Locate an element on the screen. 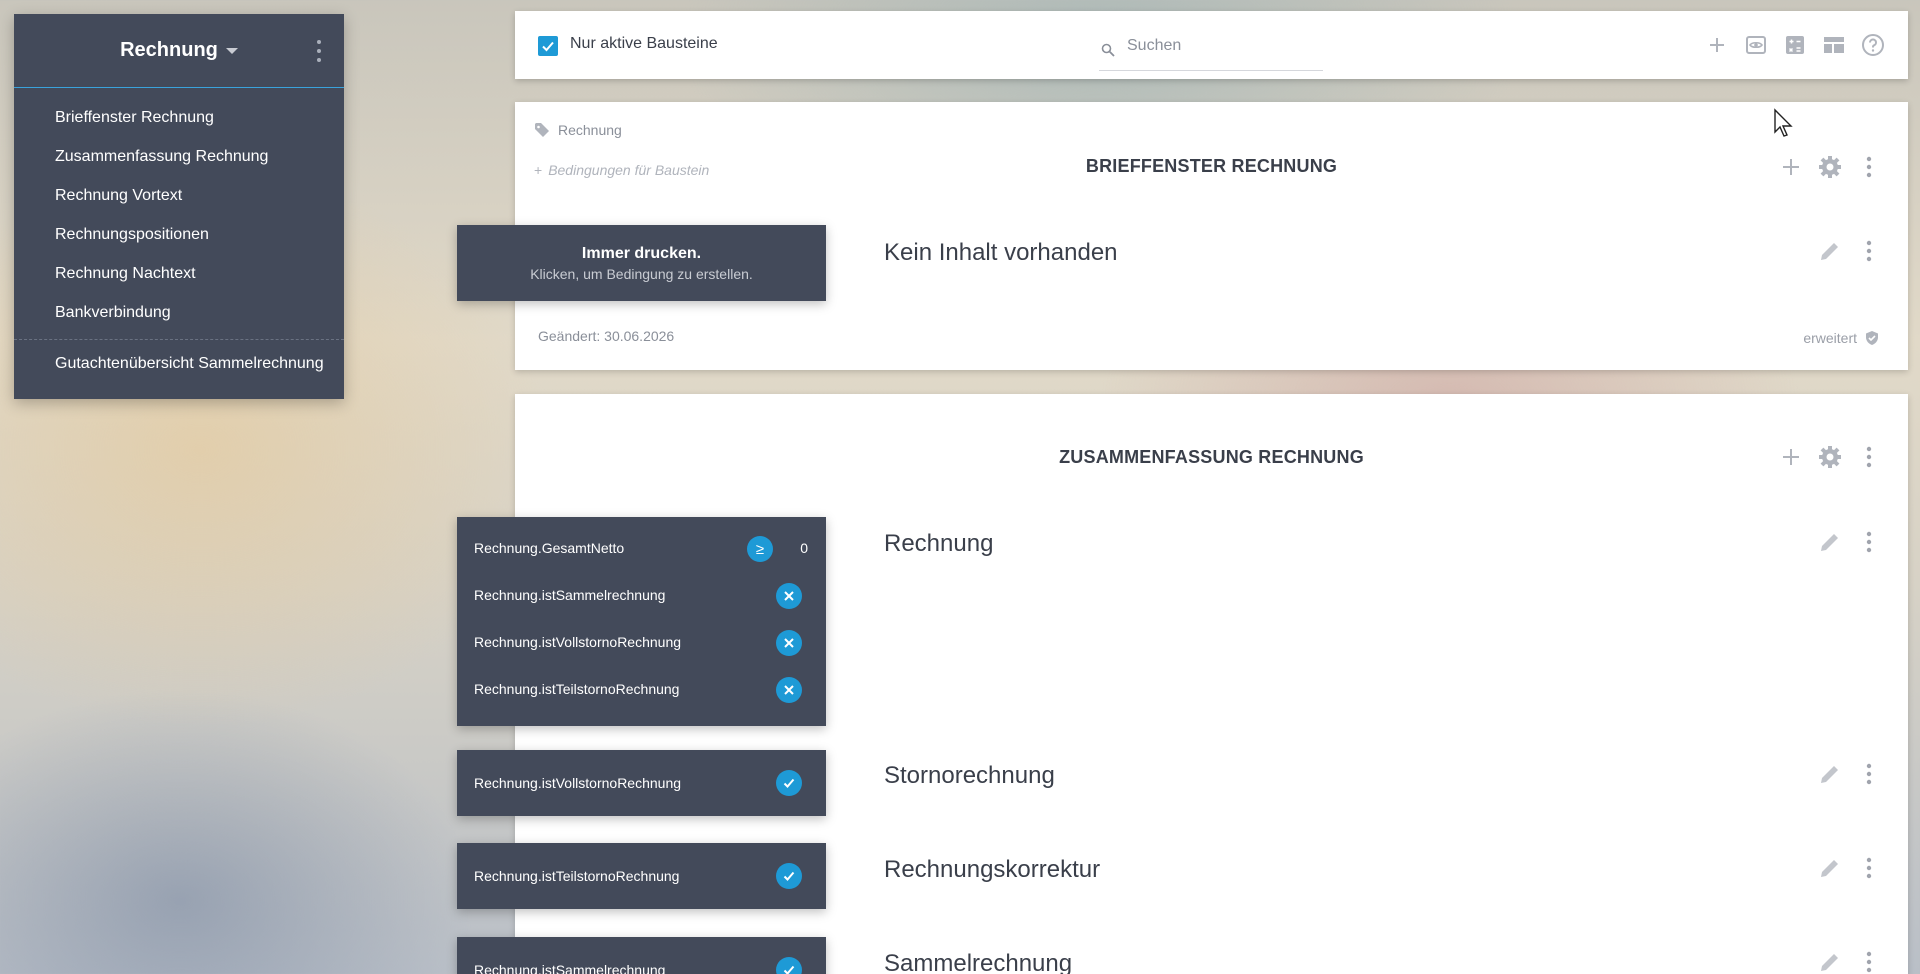  condition-group-sammel: Rechnung.istSammelrechnung is located at coordinates (641, 955).